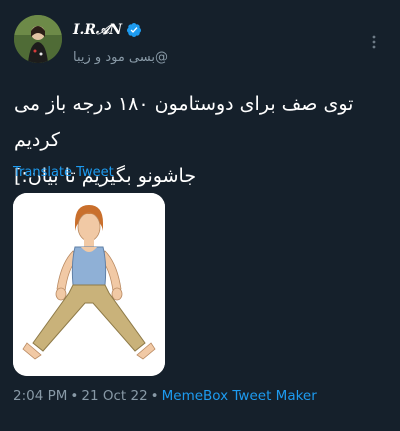 Image resolution: width=400 pixels, height=431 pixels. I want to click on tweet-date: 21 Oct 22, so click(114, 396).